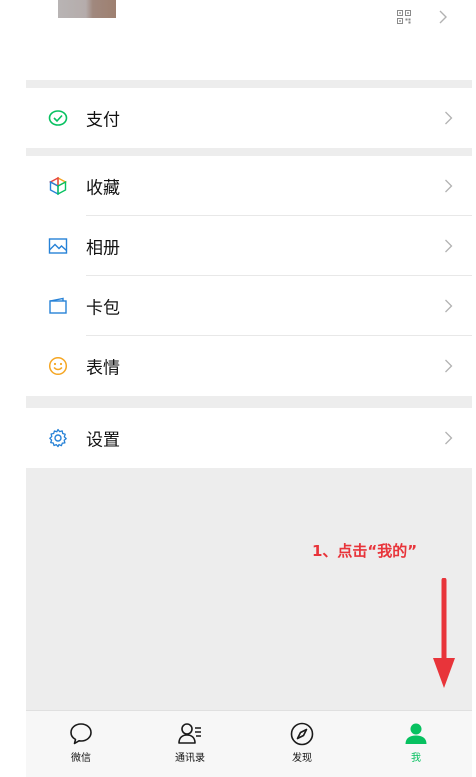 The height and width of the screenshot is (777, 476). What do you see at coordinates (87, 9) in the screenshot?
I see `avatar` at bounding box center [87, 9].